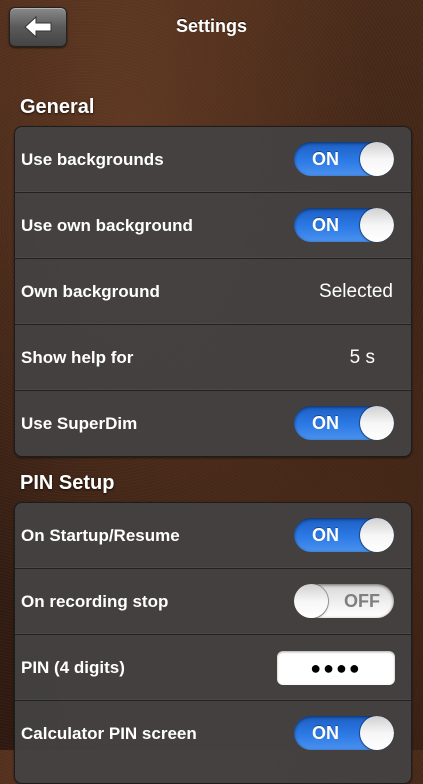 This screenshot has width=423, height=784. Describe the element at coordinates (77, 357) in the screenshot. I see `setting-label: Show help for` at that location.